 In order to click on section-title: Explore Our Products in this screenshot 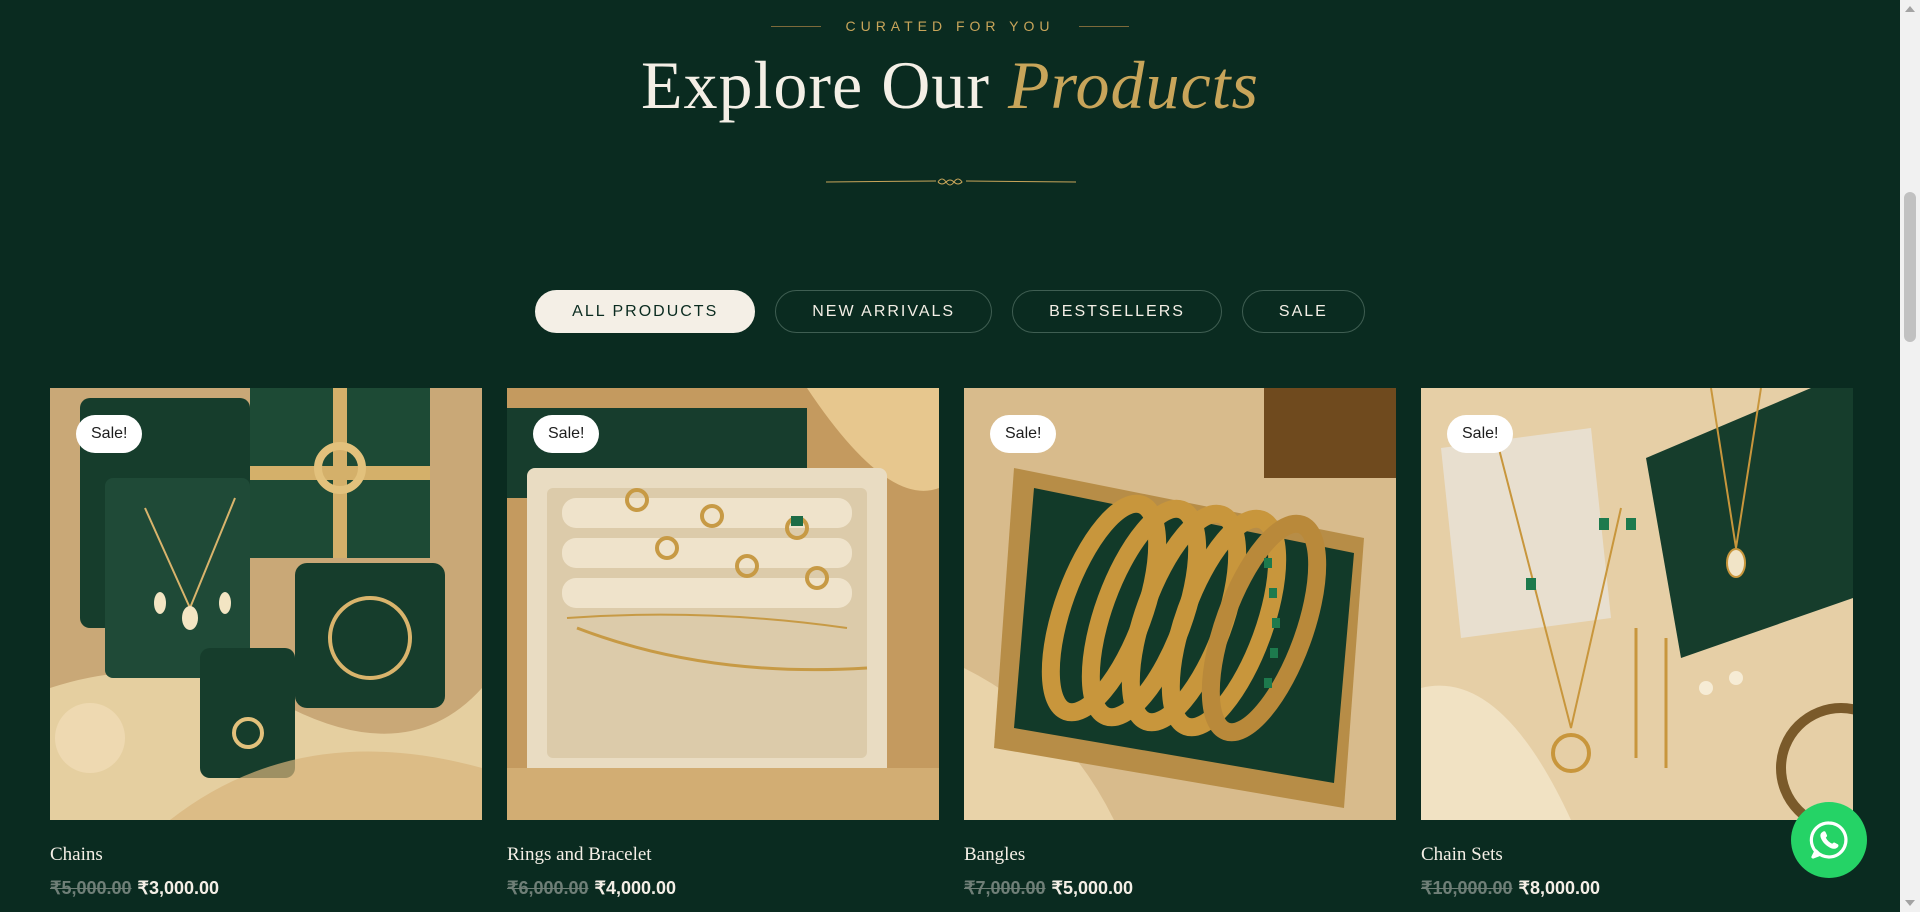, I will do `click(950, 85)`.